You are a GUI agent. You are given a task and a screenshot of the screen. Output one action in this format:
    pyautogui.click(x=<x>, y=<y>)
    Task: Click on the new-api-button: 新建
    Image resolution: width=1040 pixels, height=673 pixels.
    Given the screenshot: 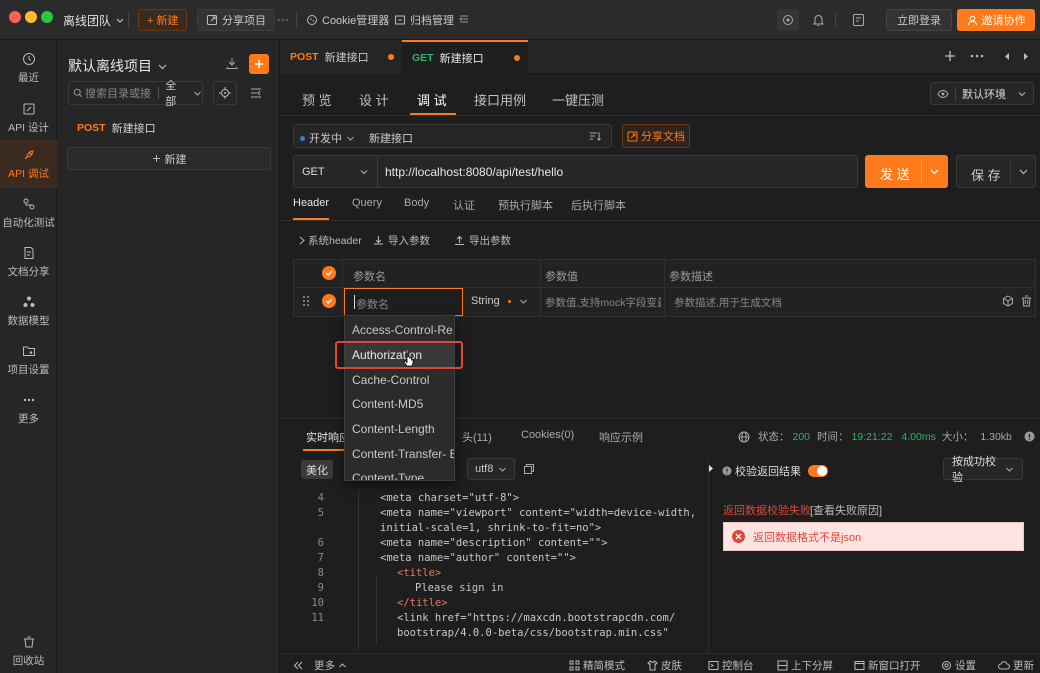 What is the action you would take?
    pyautogui.click(x=169, y=158)
    